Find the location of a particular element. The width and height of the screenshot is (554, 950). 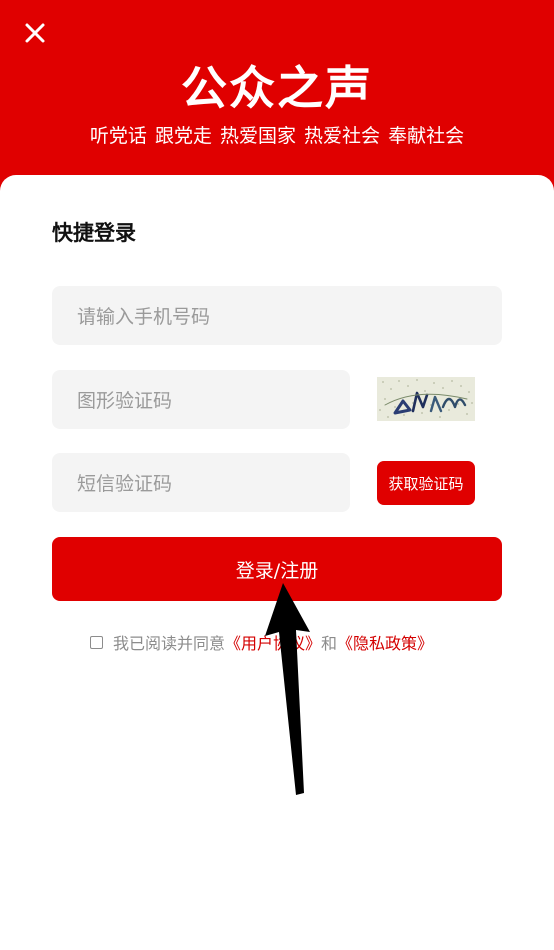

privacy-policy-link: 《隐私政策》 is located at coordinates (385, 642).